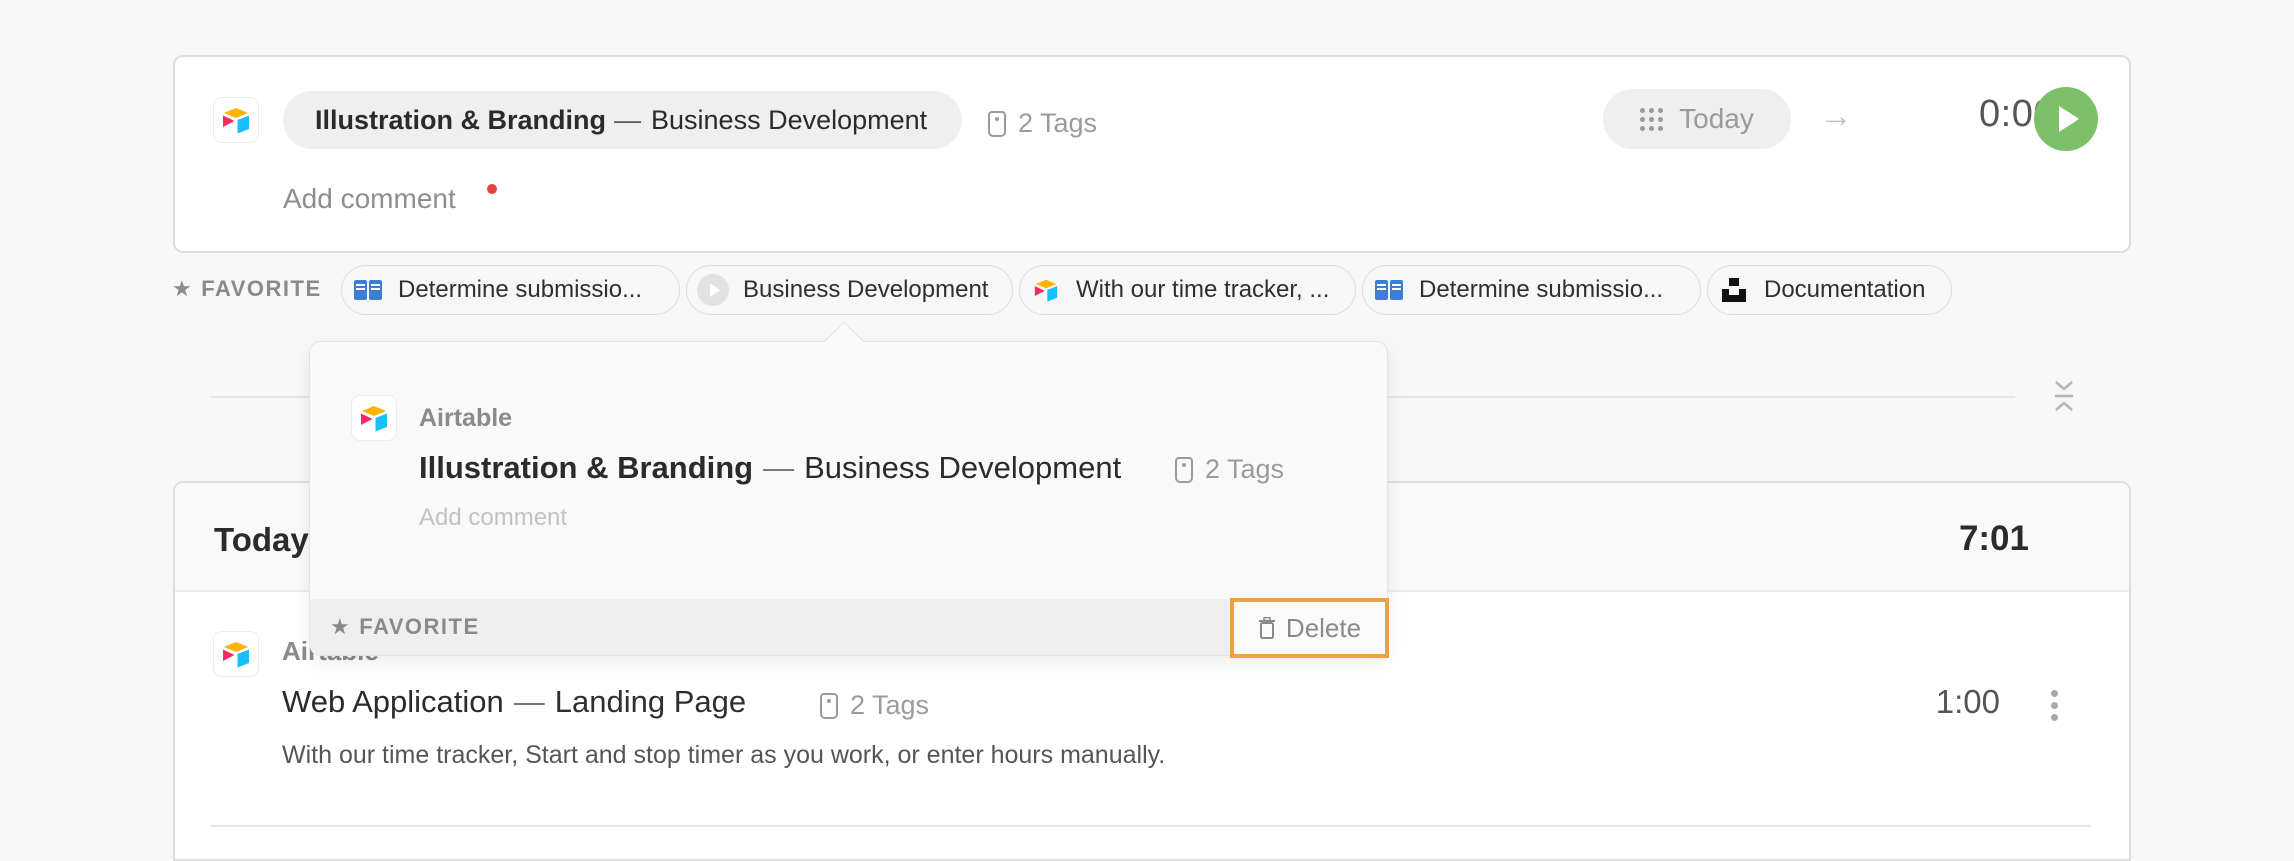  Describe the element at coordinates (650, 701) in the screenshot. I see `entry-task: Landing Page` at that location.